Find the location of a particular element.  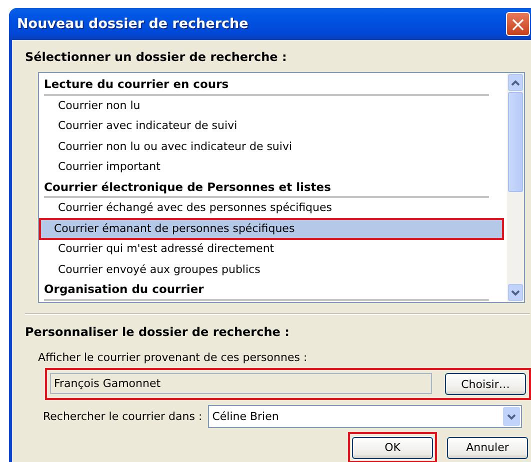

field-label: Afficher le courrier provenant de ces personnes : is located at coordinates (173, 357).